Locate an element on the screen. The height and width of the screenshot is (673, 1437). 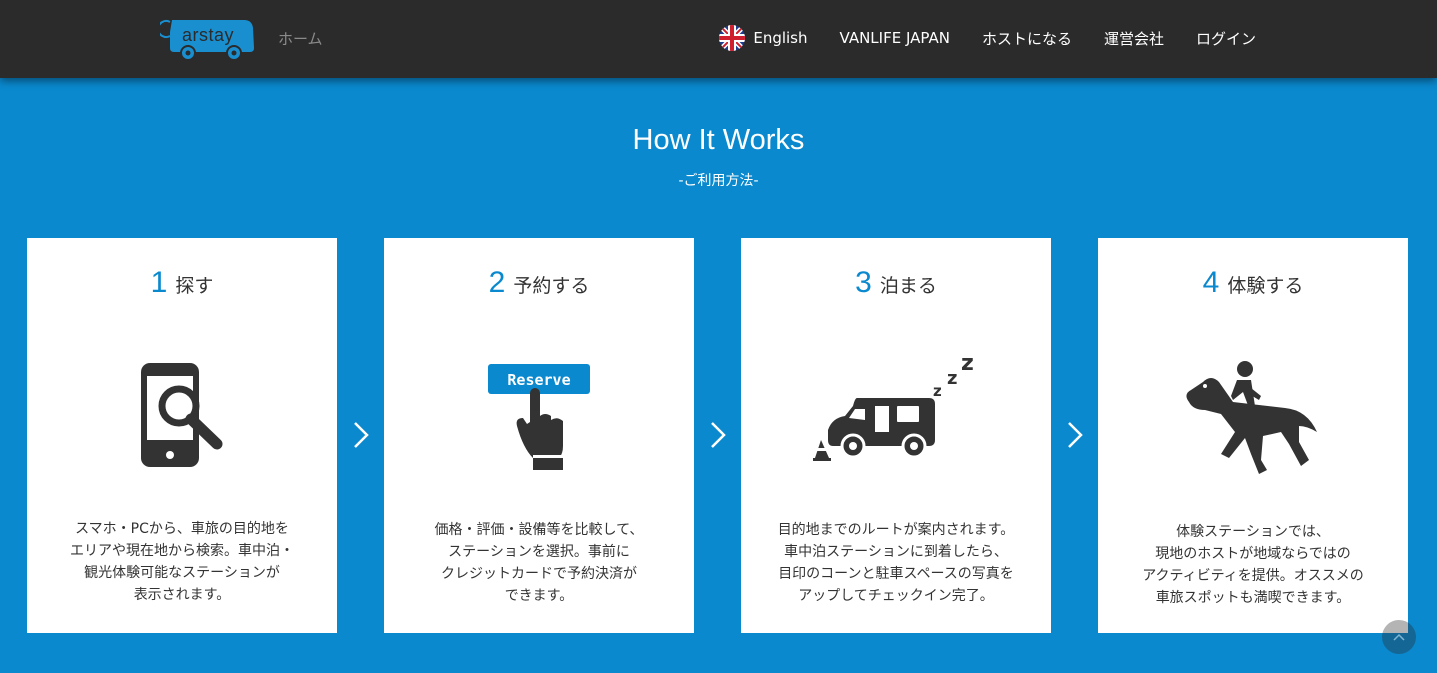
step-title: 泊まる is located at coordinates (908, 286).